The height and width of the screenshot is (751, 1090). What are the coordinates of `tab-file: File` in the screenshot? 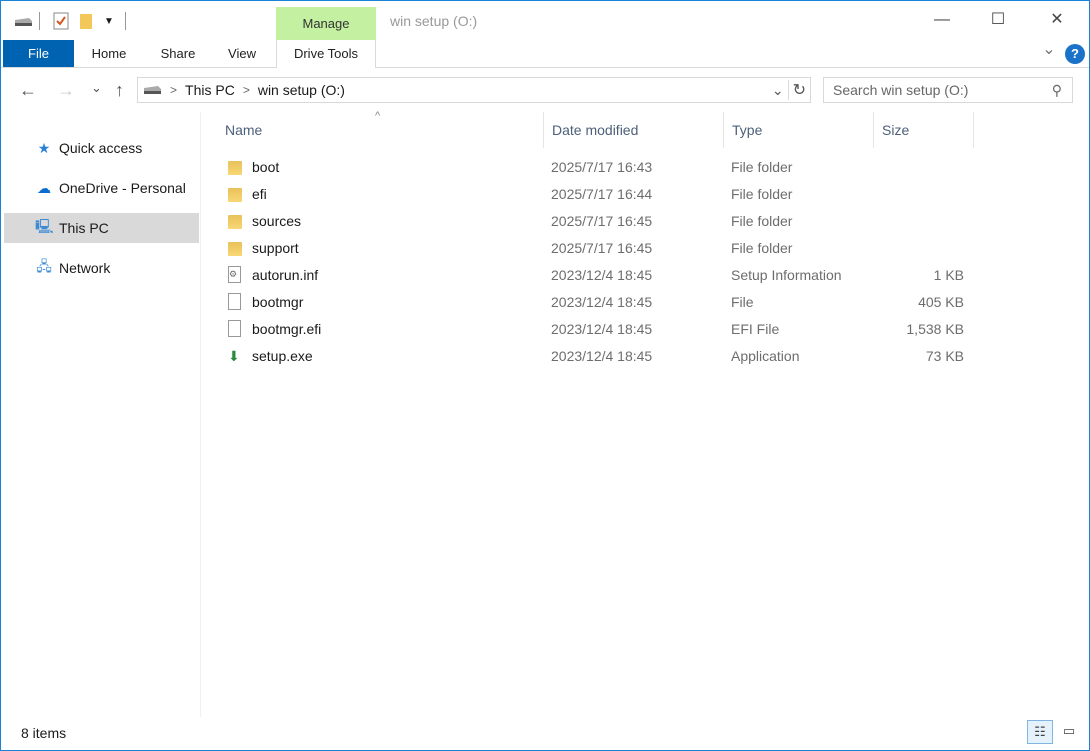 It's located at (38, 53).